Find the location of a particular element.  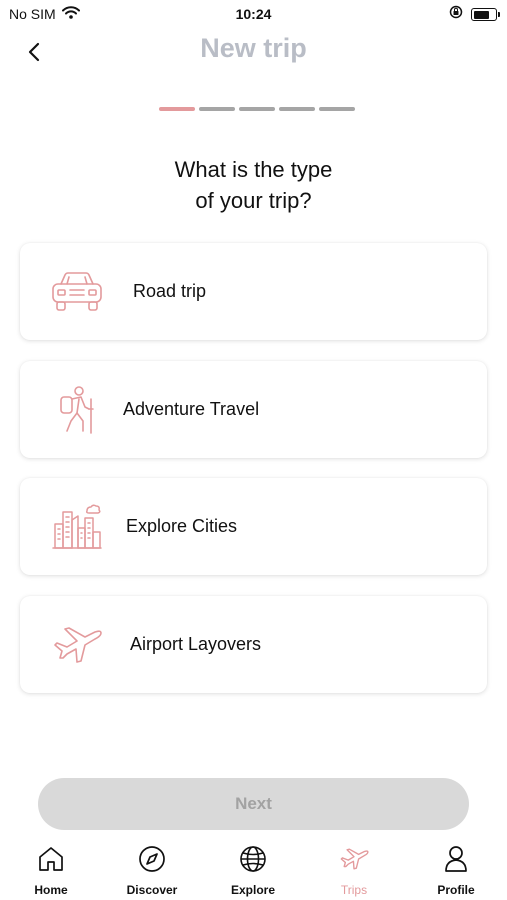

page-title: New trip is located at coordinates (253, 48).